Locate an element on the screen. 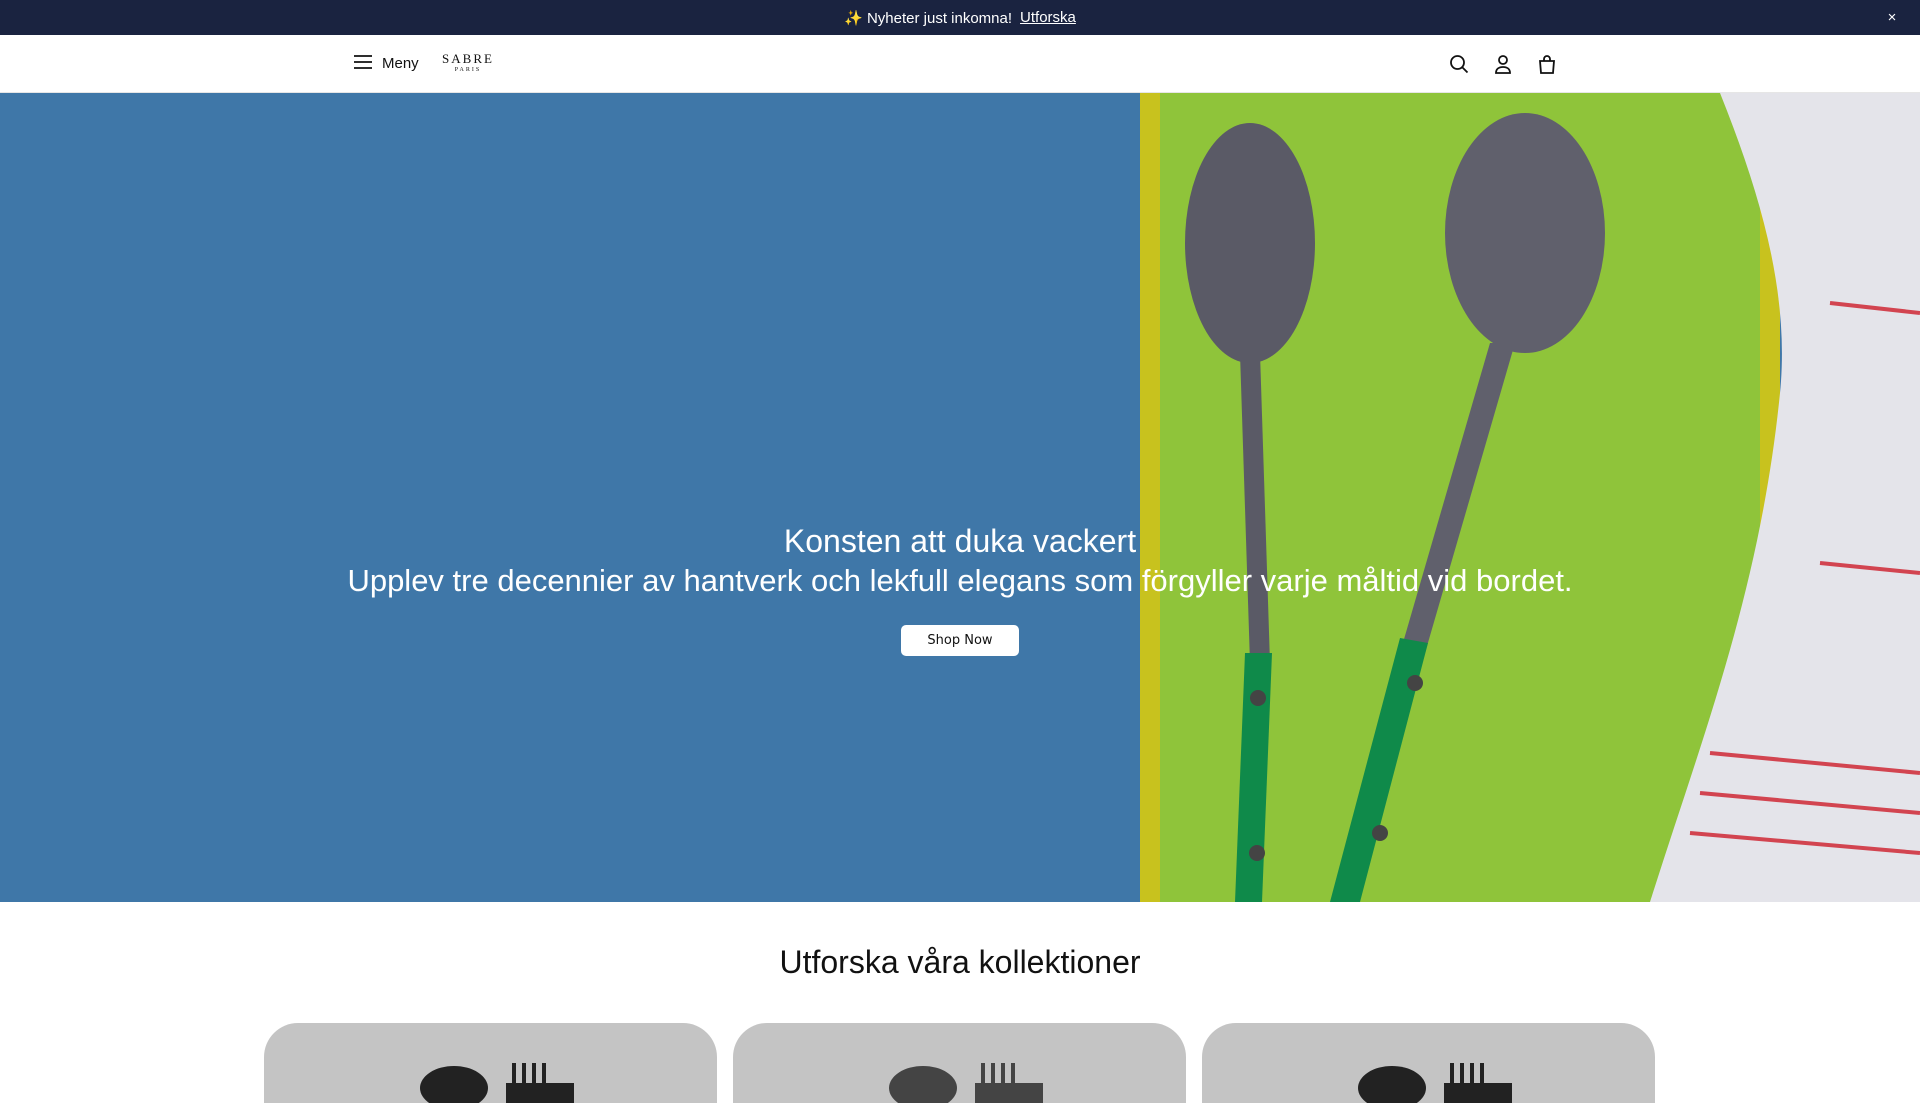  logo: SABRE PARIS is located at coordinates (468, 62).